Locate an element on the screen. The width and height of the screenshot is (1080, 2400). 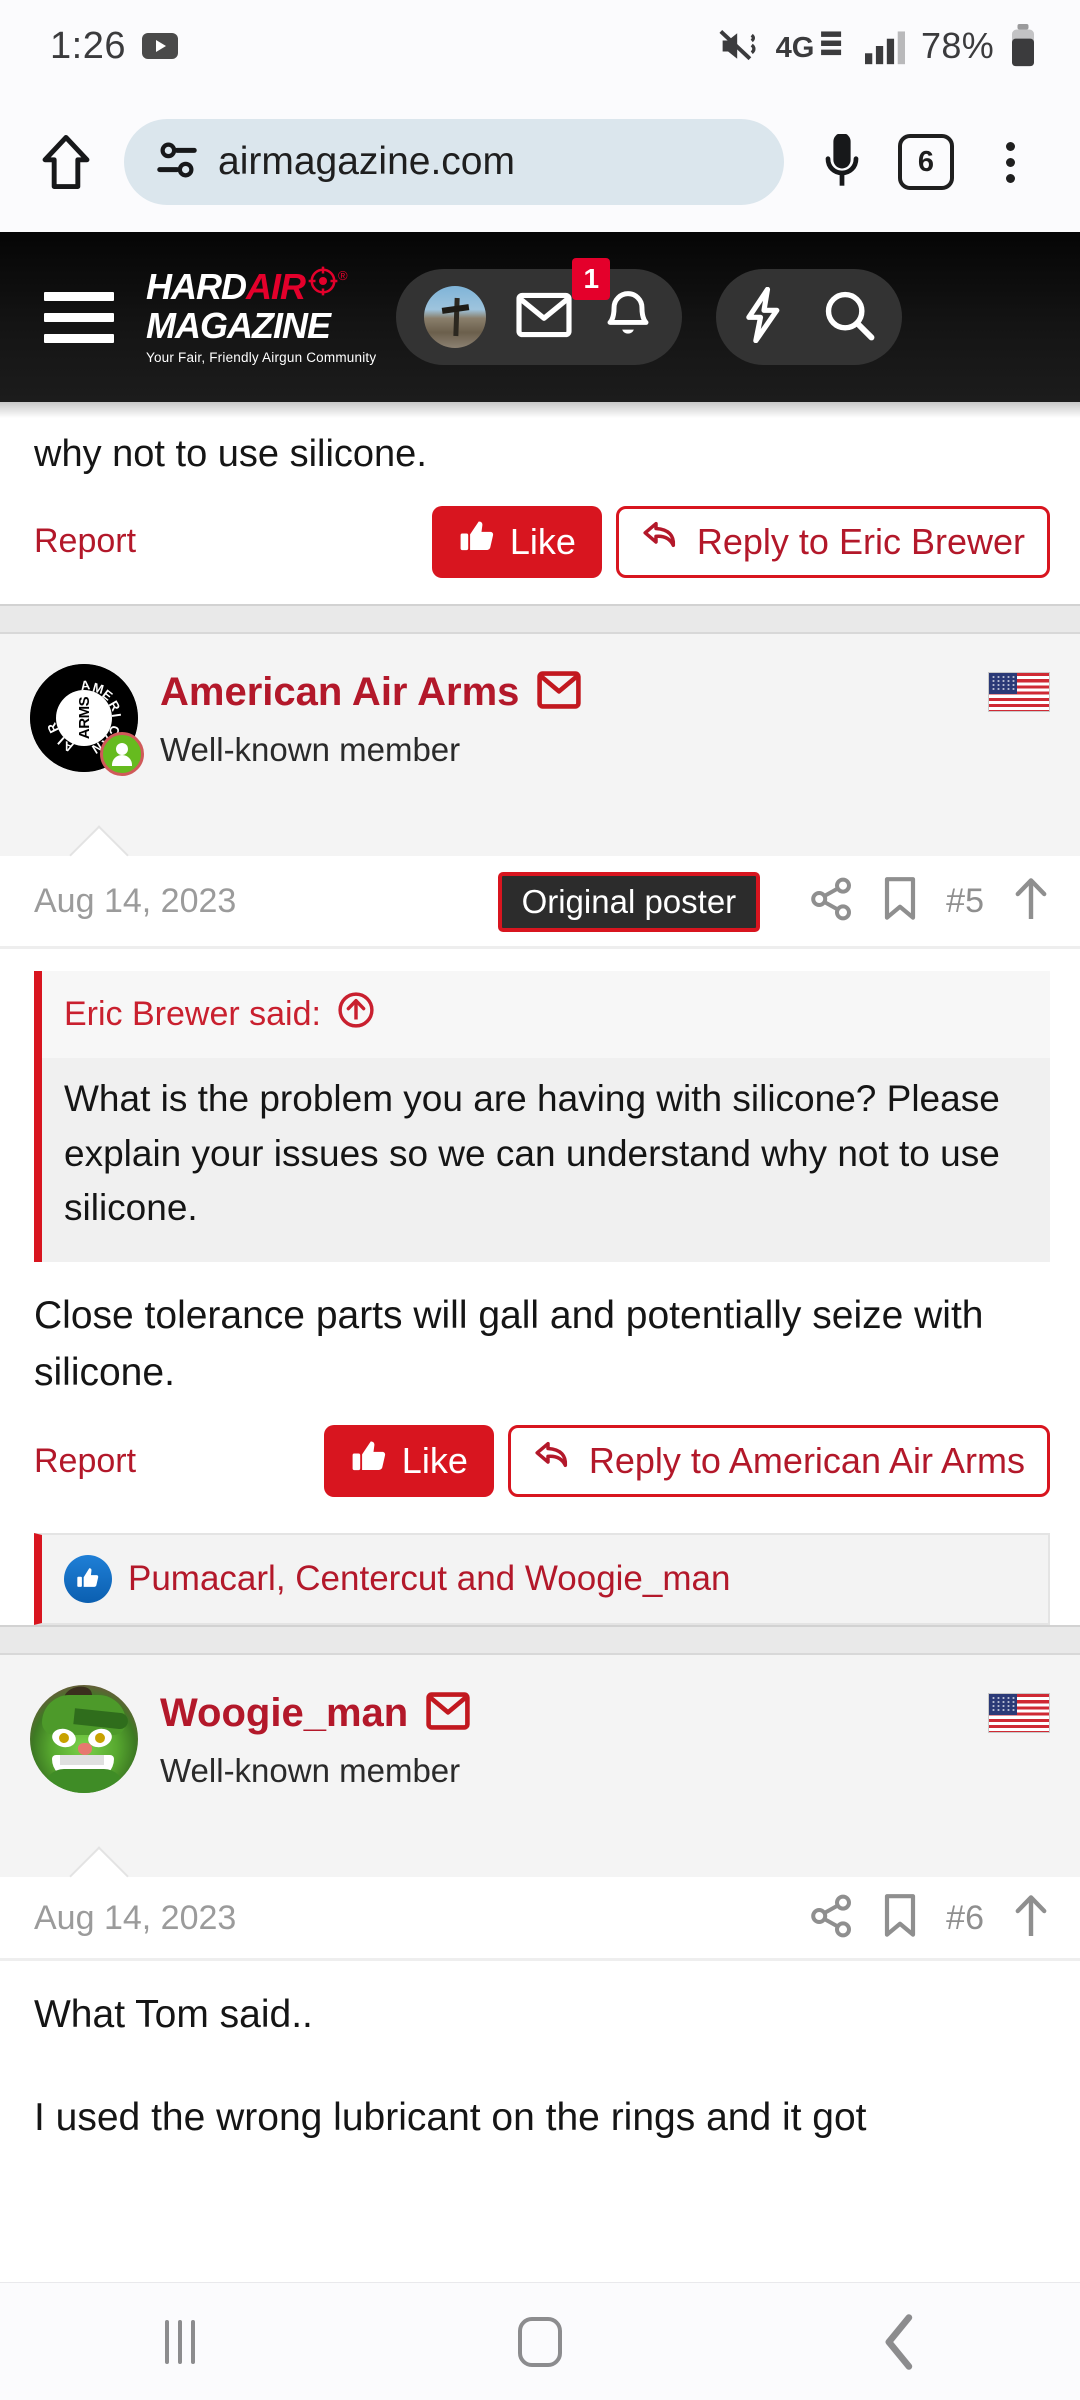
logo-word-magazine: MAGAZINE is located at coordinates (238, 326).